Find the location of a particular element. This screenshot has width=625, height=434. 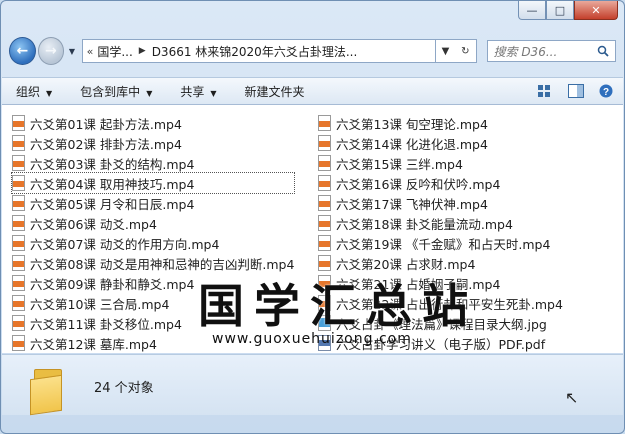

file-item: 六爻第03课 卦爻的结构.mp4 is located at coordinates (153, 163).